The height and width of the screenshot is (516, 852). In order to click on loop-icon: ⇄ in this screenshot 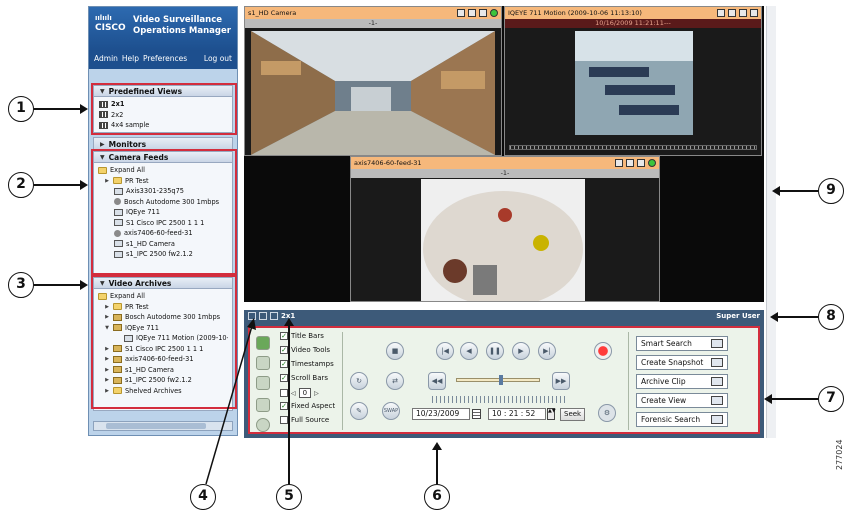, I will do `click(395, 381)`.